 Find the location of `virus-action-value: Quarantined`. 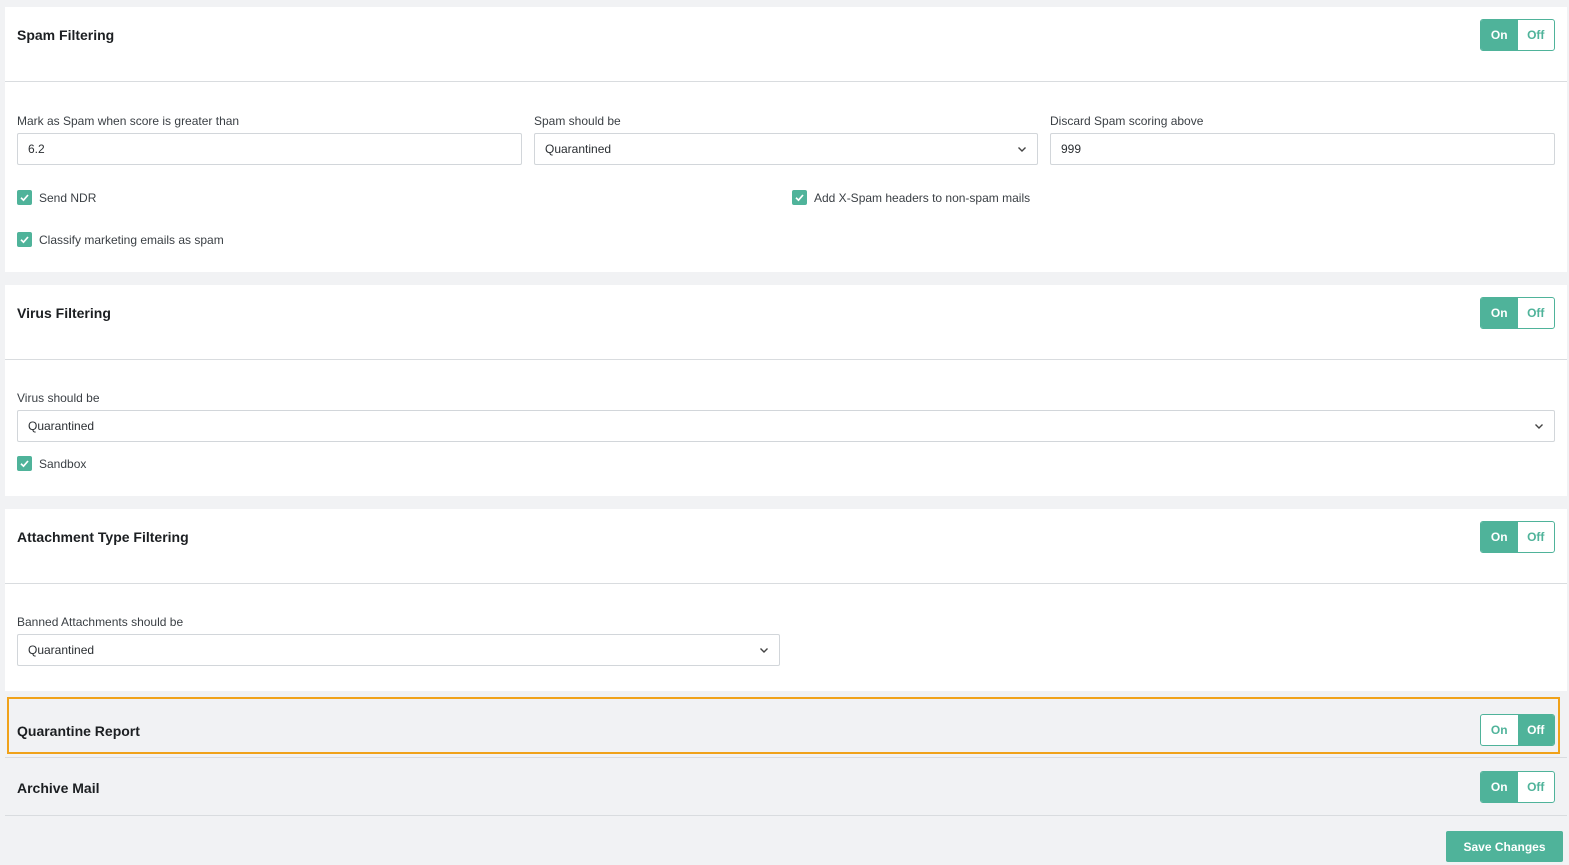

virus-action-value: Quarantined is located at coordinates (61, 426).